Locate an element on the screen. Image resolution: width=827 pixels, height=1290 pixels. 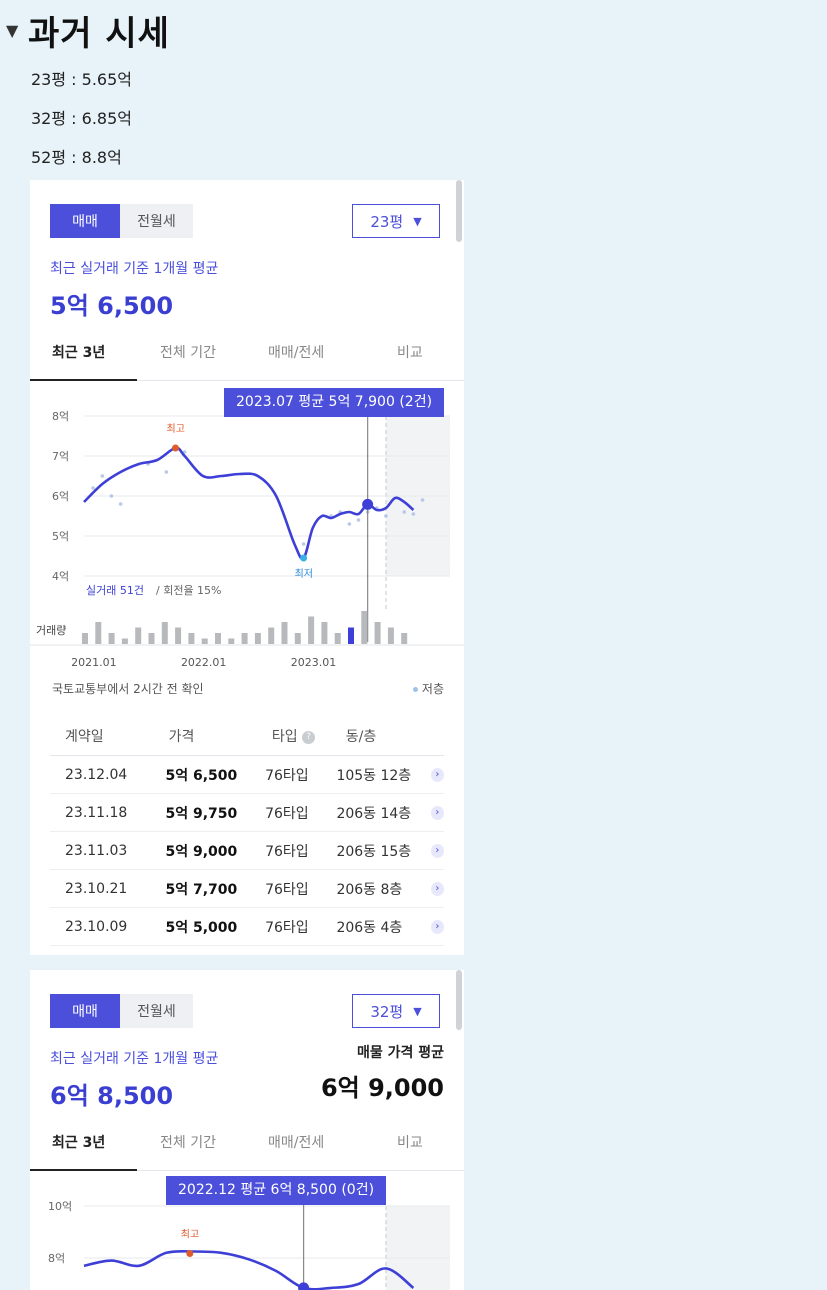
row-date: 23.11.18 is located at coordinates (96, 812).